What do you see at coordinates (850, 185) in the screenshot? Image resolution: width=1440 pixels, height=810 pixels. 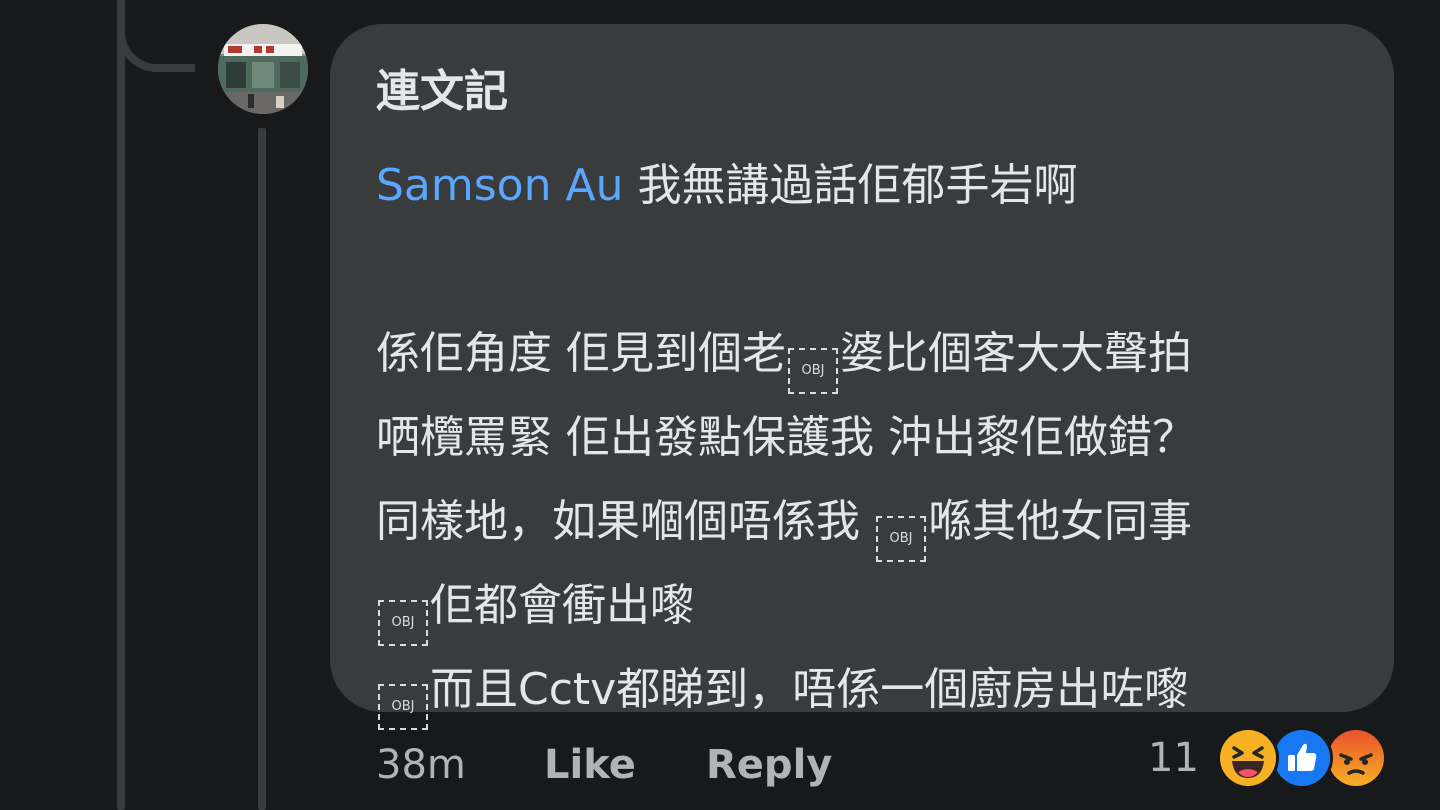 I see `comment-text: 我無講過話佢郁手岩啊` at bounding box center [850, 185].